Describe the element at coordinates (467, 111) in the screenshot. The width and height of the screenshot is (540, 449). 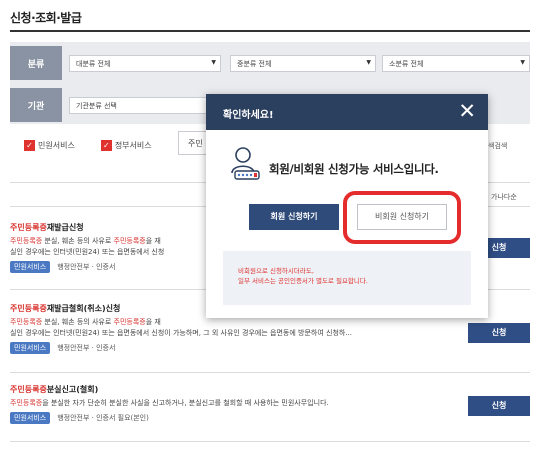
I see `close-icon: ✕` at that location.